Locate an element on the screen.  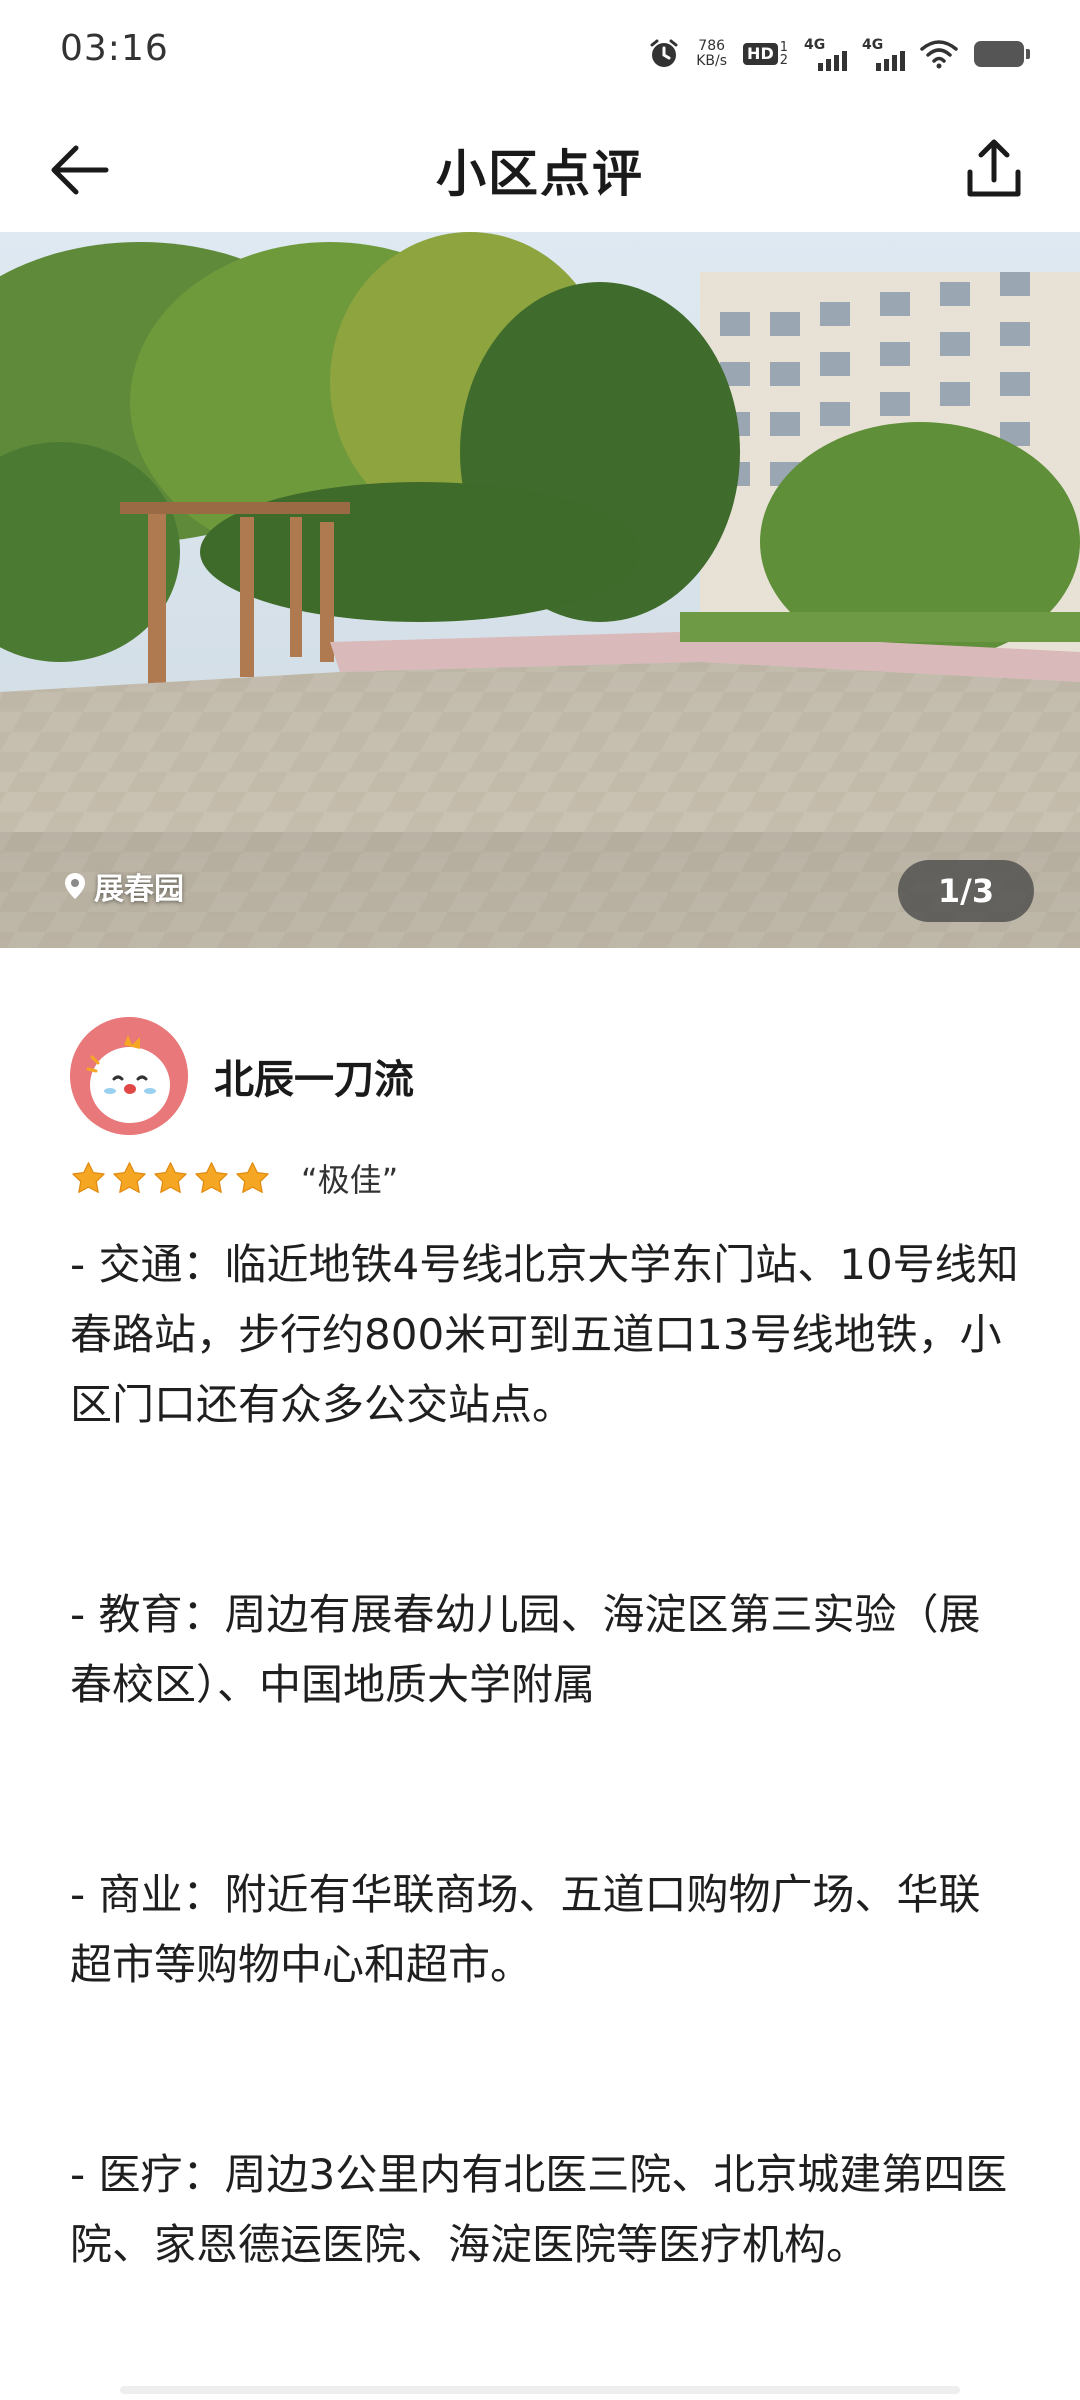
avatar is located at coordinates (129, 1076).